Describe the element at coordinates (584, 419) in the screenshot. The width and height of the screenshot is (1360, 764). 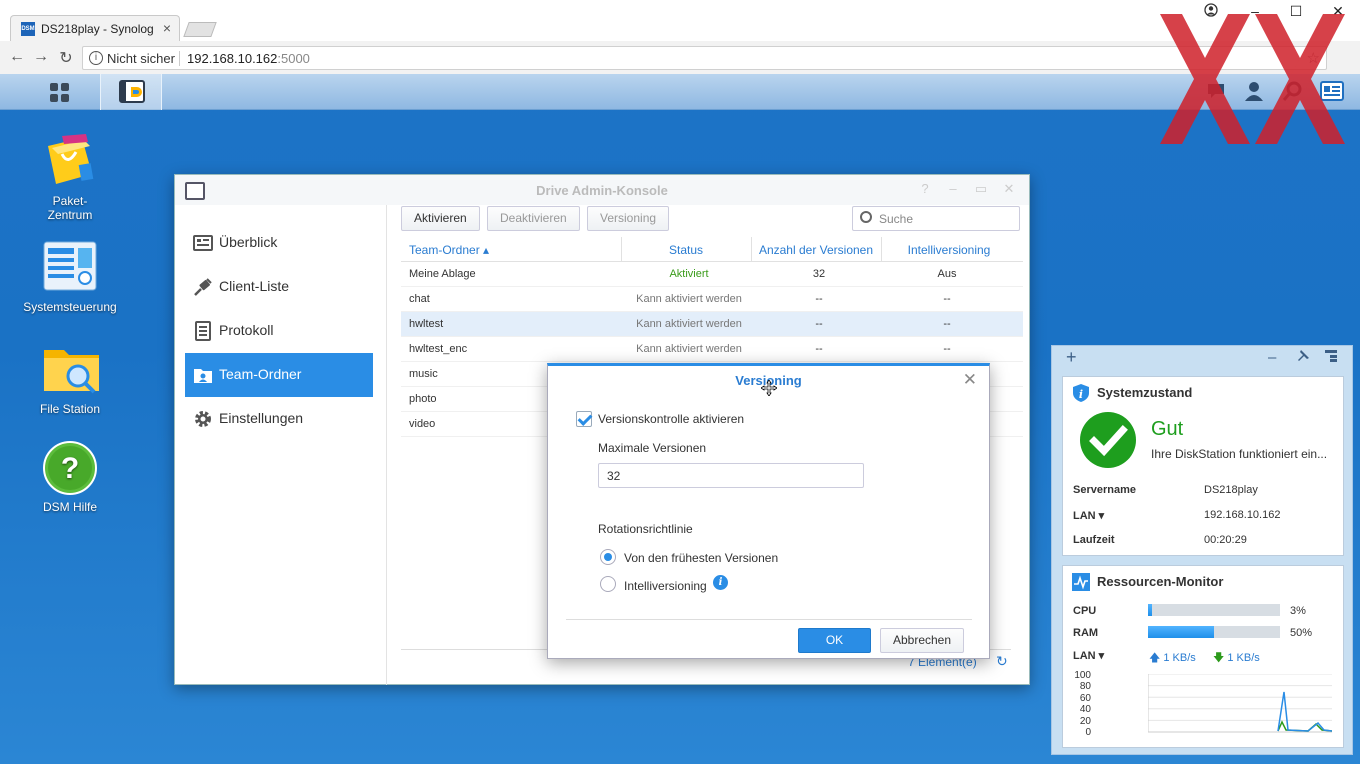
I see `enable-versioning-checkbox` at that location.